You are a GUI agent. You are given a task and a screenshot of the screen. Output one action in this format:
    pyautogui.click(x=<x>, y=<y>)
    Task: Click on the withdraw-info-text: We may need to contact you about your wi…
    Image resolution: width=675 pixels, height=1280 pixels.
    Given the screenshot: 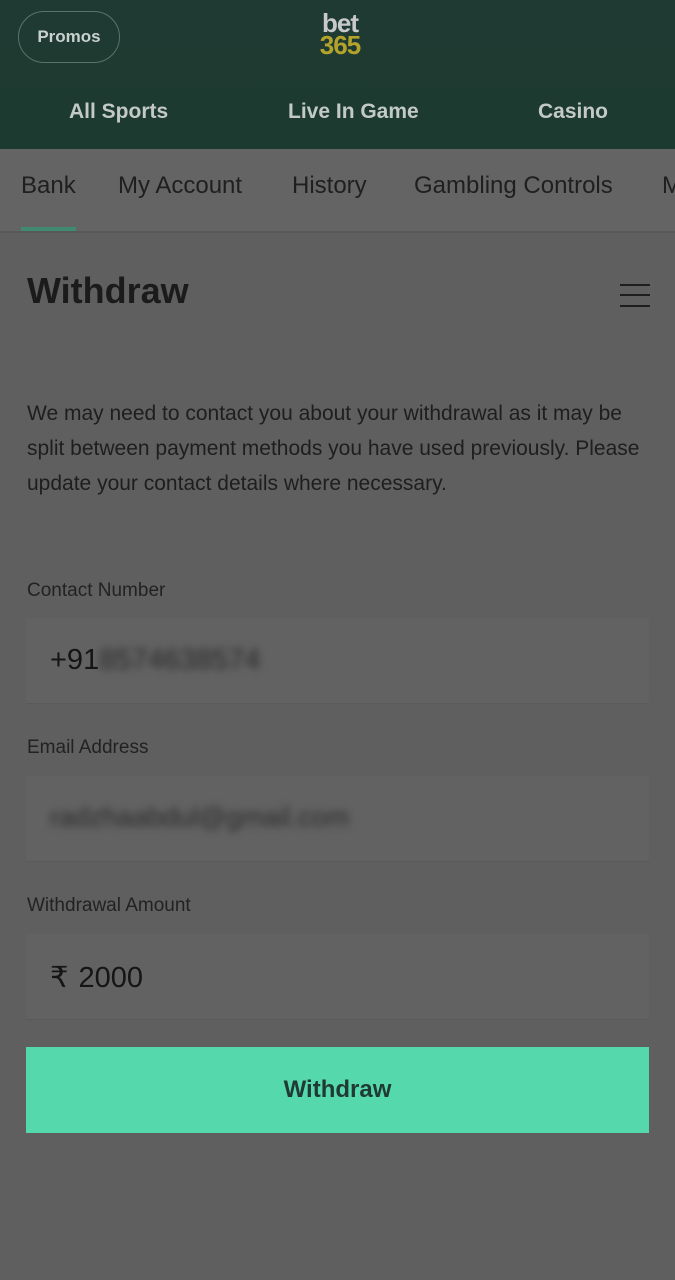 What is the action you would take?
    pyautogui.click(x=333, y=448)
    